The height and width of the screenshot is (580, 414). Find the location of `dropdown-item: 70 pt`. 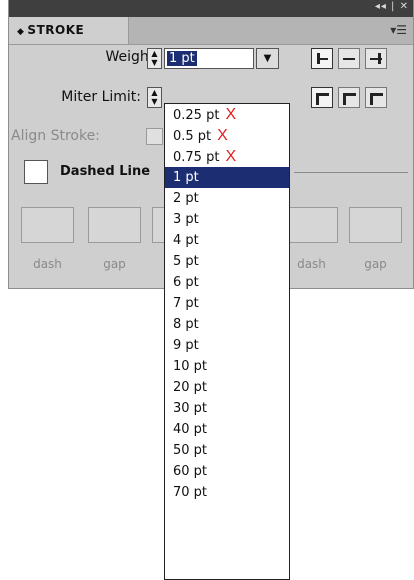

dropdown-item: 70 pt is located at coordinates (227, 492).